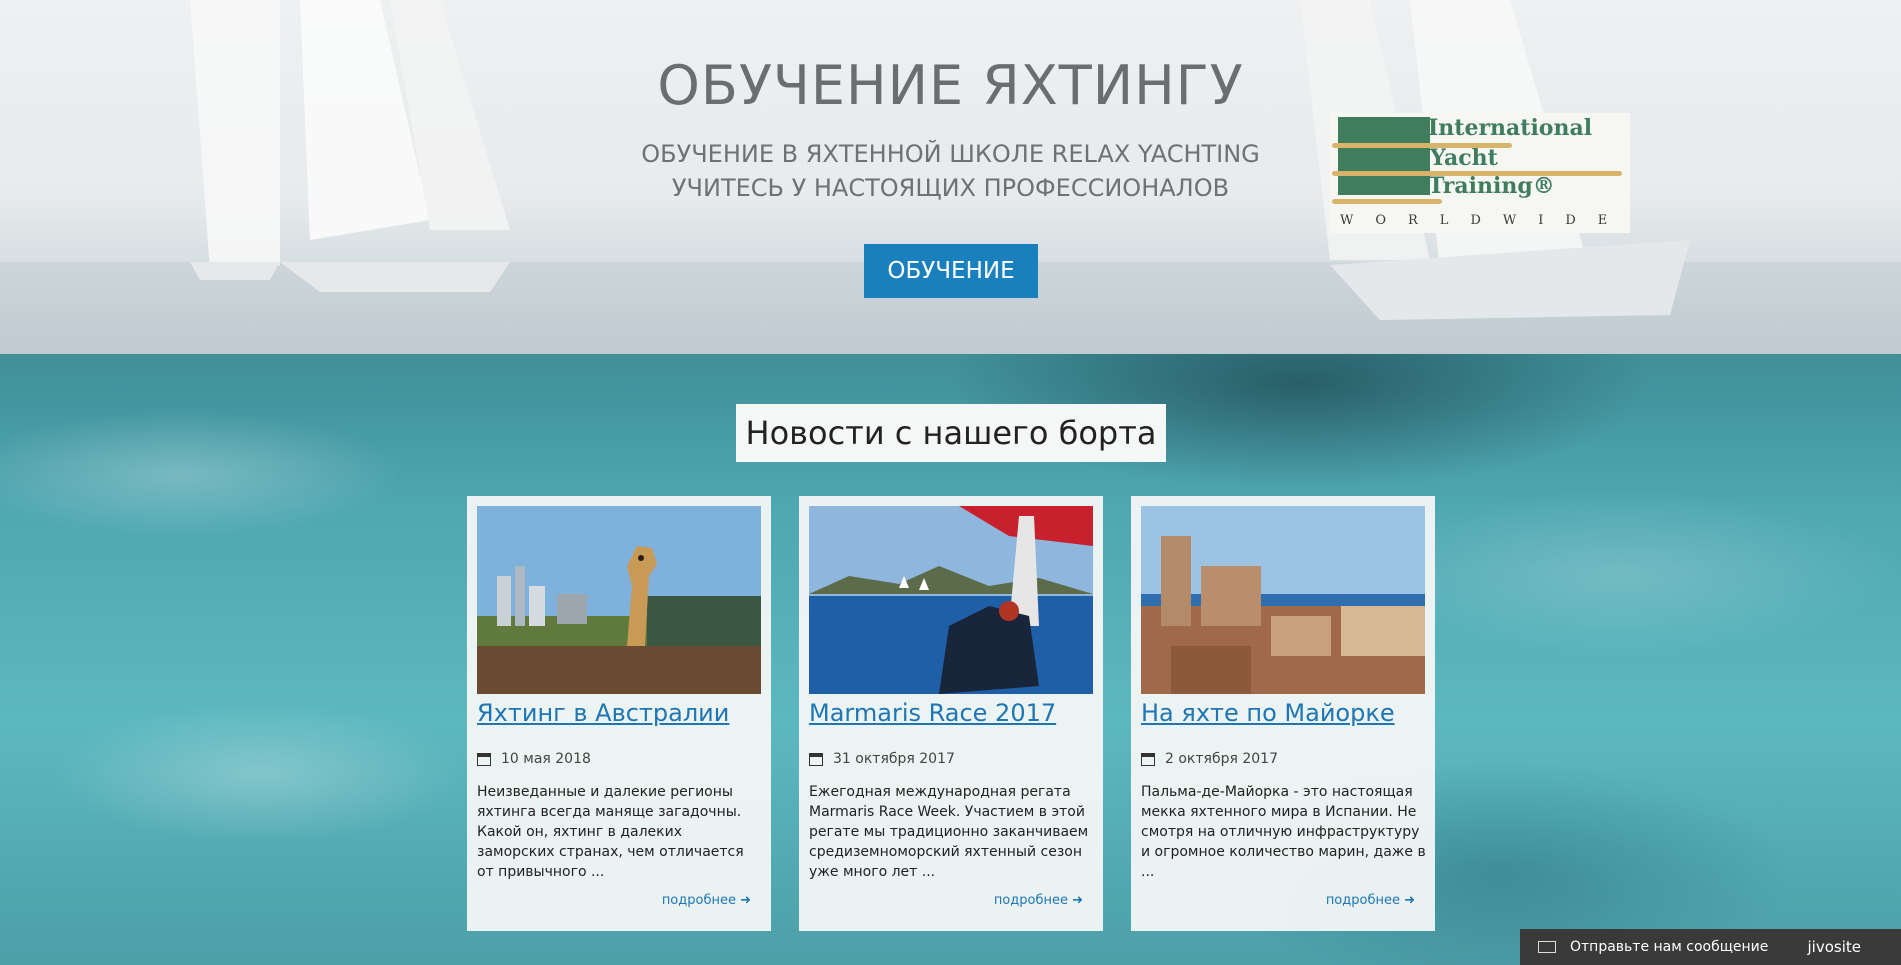 This screenshot has height=965, width=1901. Describe the element at coordinates (1834, 947) in the screenshot. I see `chat-brand: jivosite` at that location.